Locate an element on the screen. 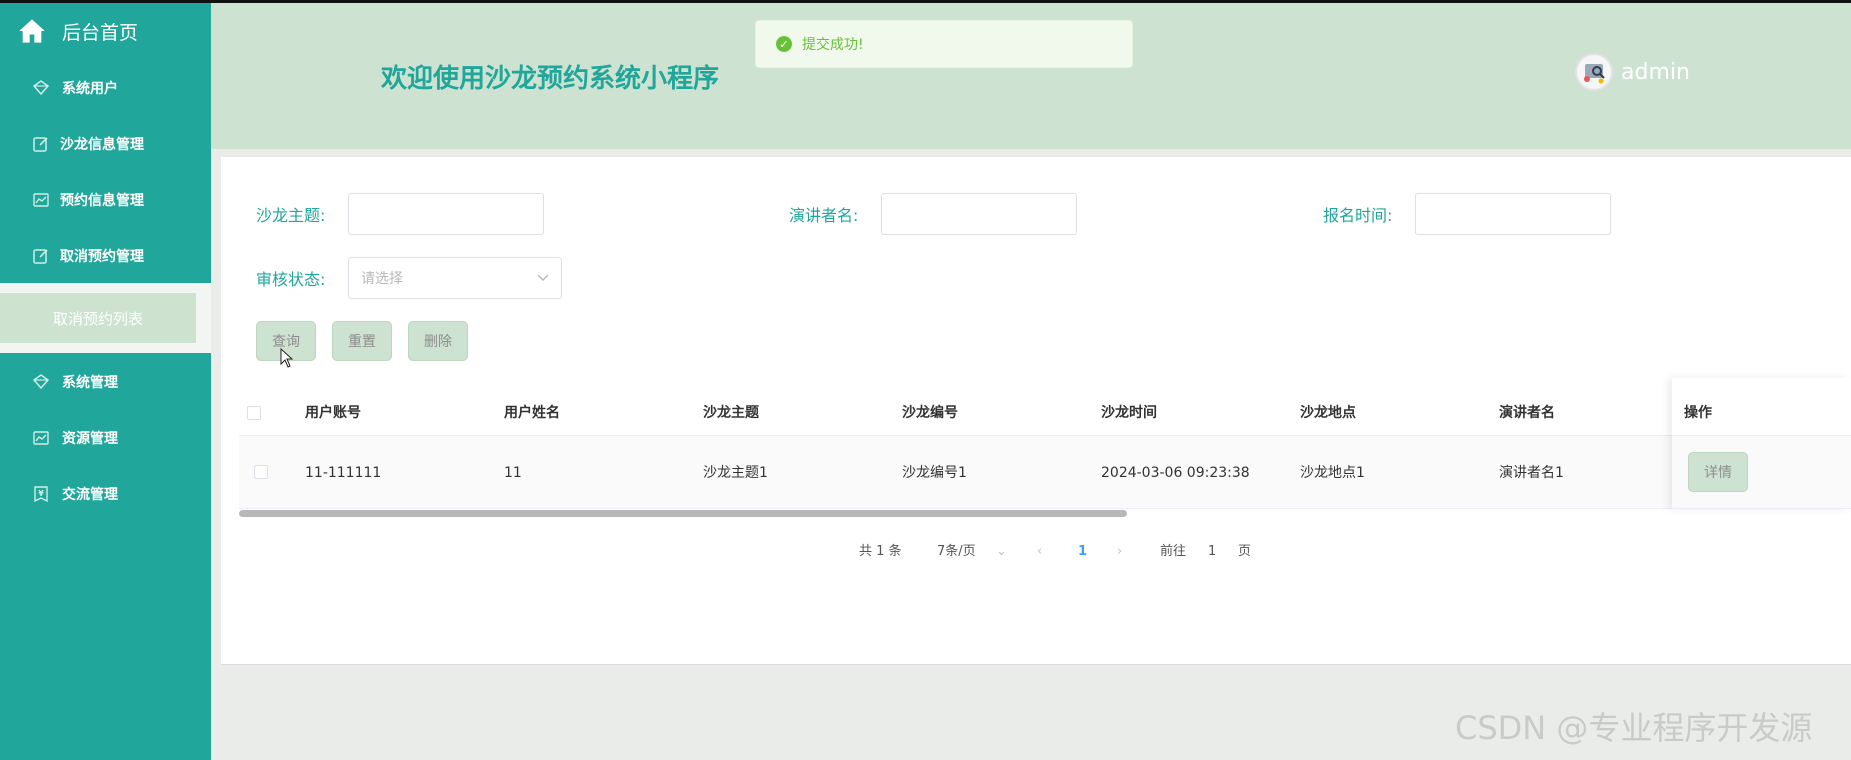  sidebar-brand-label: 后台首页 is located at coordinates (100, 32).